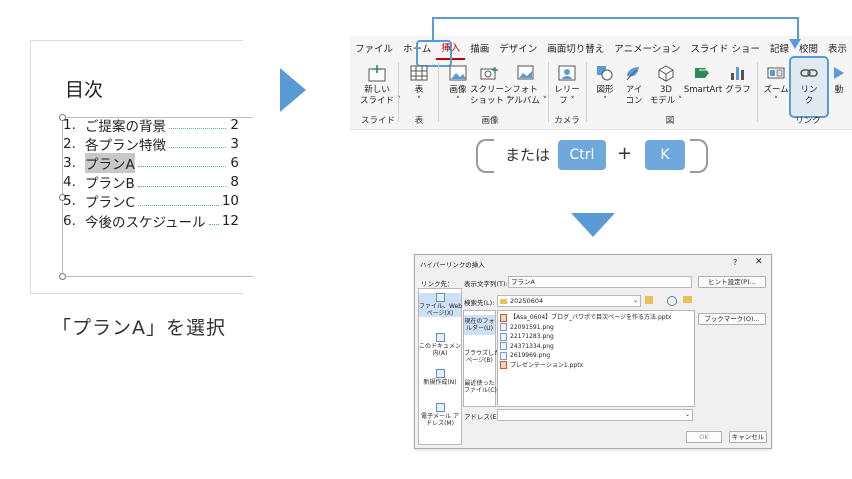 This screenshot has height=479, width=852. Describe the element at coordinates (490, 121) in the screenshot. I see `group-label-images: 画像` at that location.